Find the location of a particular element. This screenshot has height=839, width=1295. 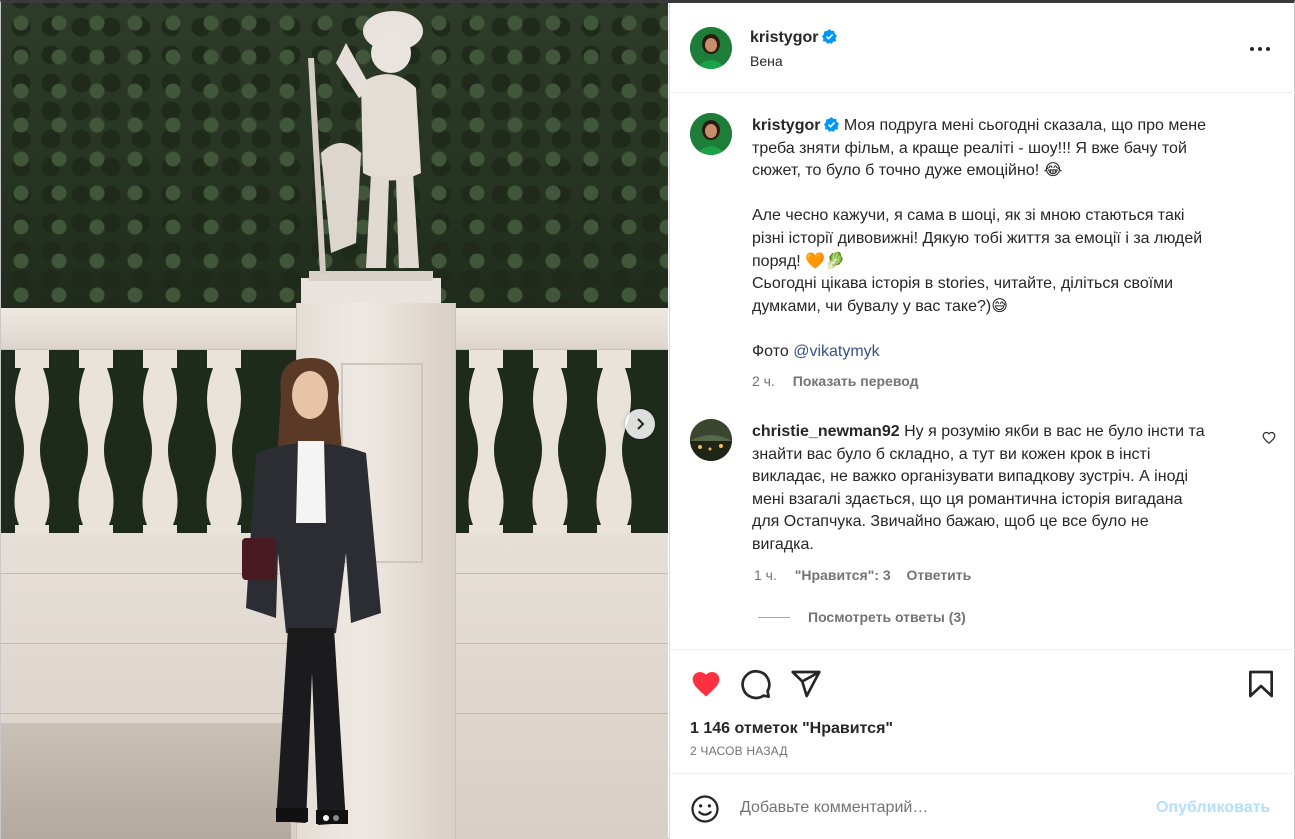

view-replies-label: Посмотреть ответы (3) is located at coordinates (887, 617).